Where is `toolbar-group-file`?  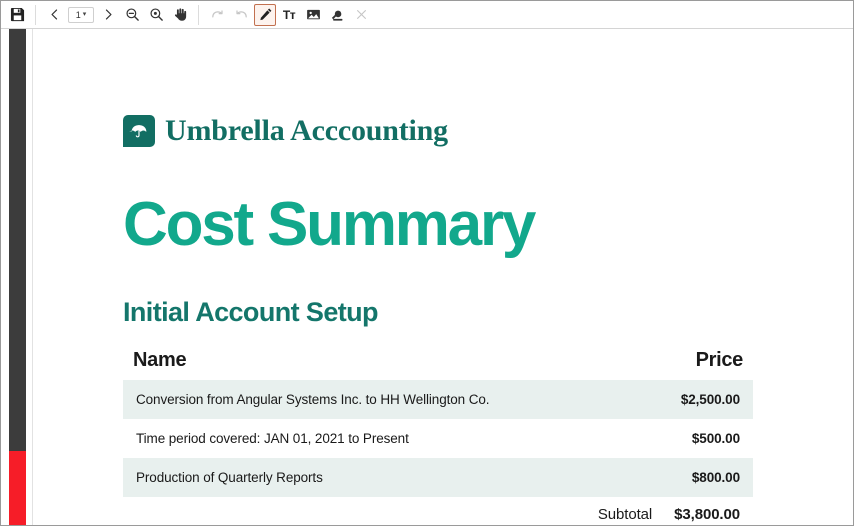 toolbar-group-file is located at coordinates (17, 14).